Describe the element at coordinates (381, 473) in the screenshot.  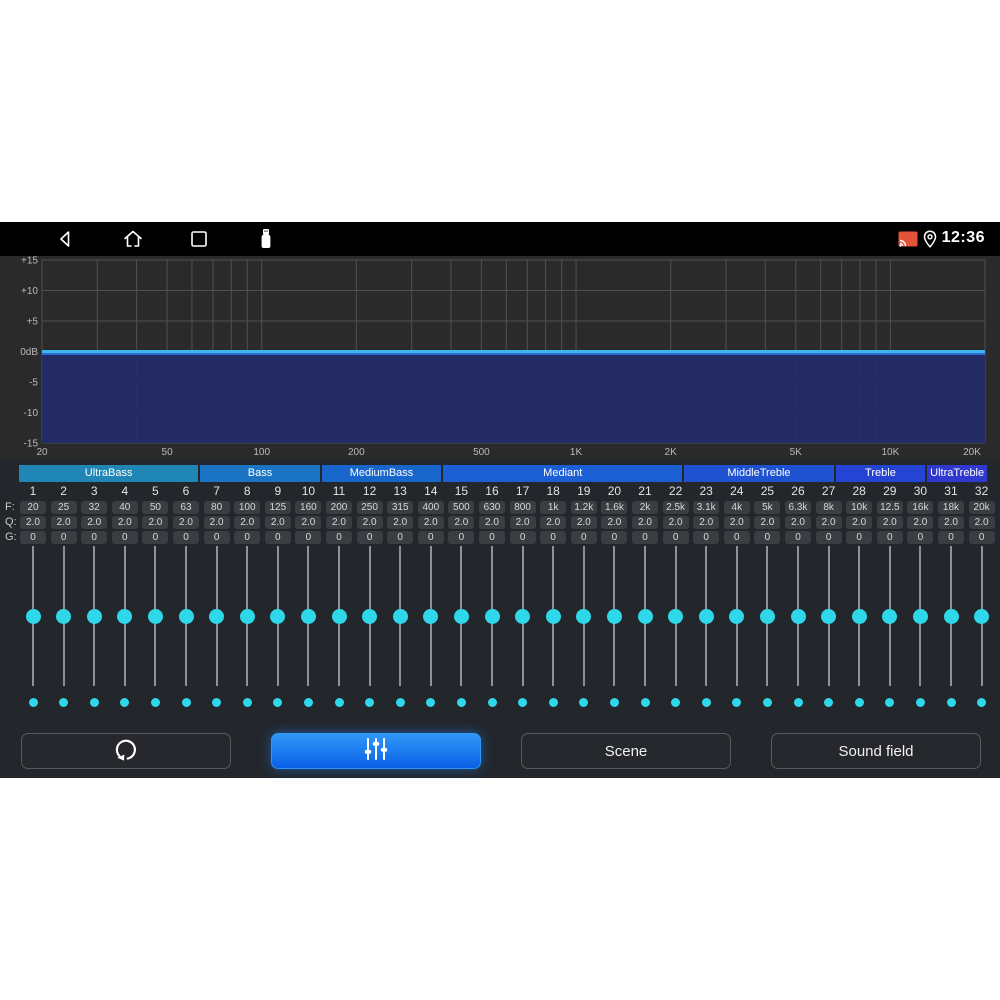
I see `band-label-mediumbass: MediumBass` at that location.